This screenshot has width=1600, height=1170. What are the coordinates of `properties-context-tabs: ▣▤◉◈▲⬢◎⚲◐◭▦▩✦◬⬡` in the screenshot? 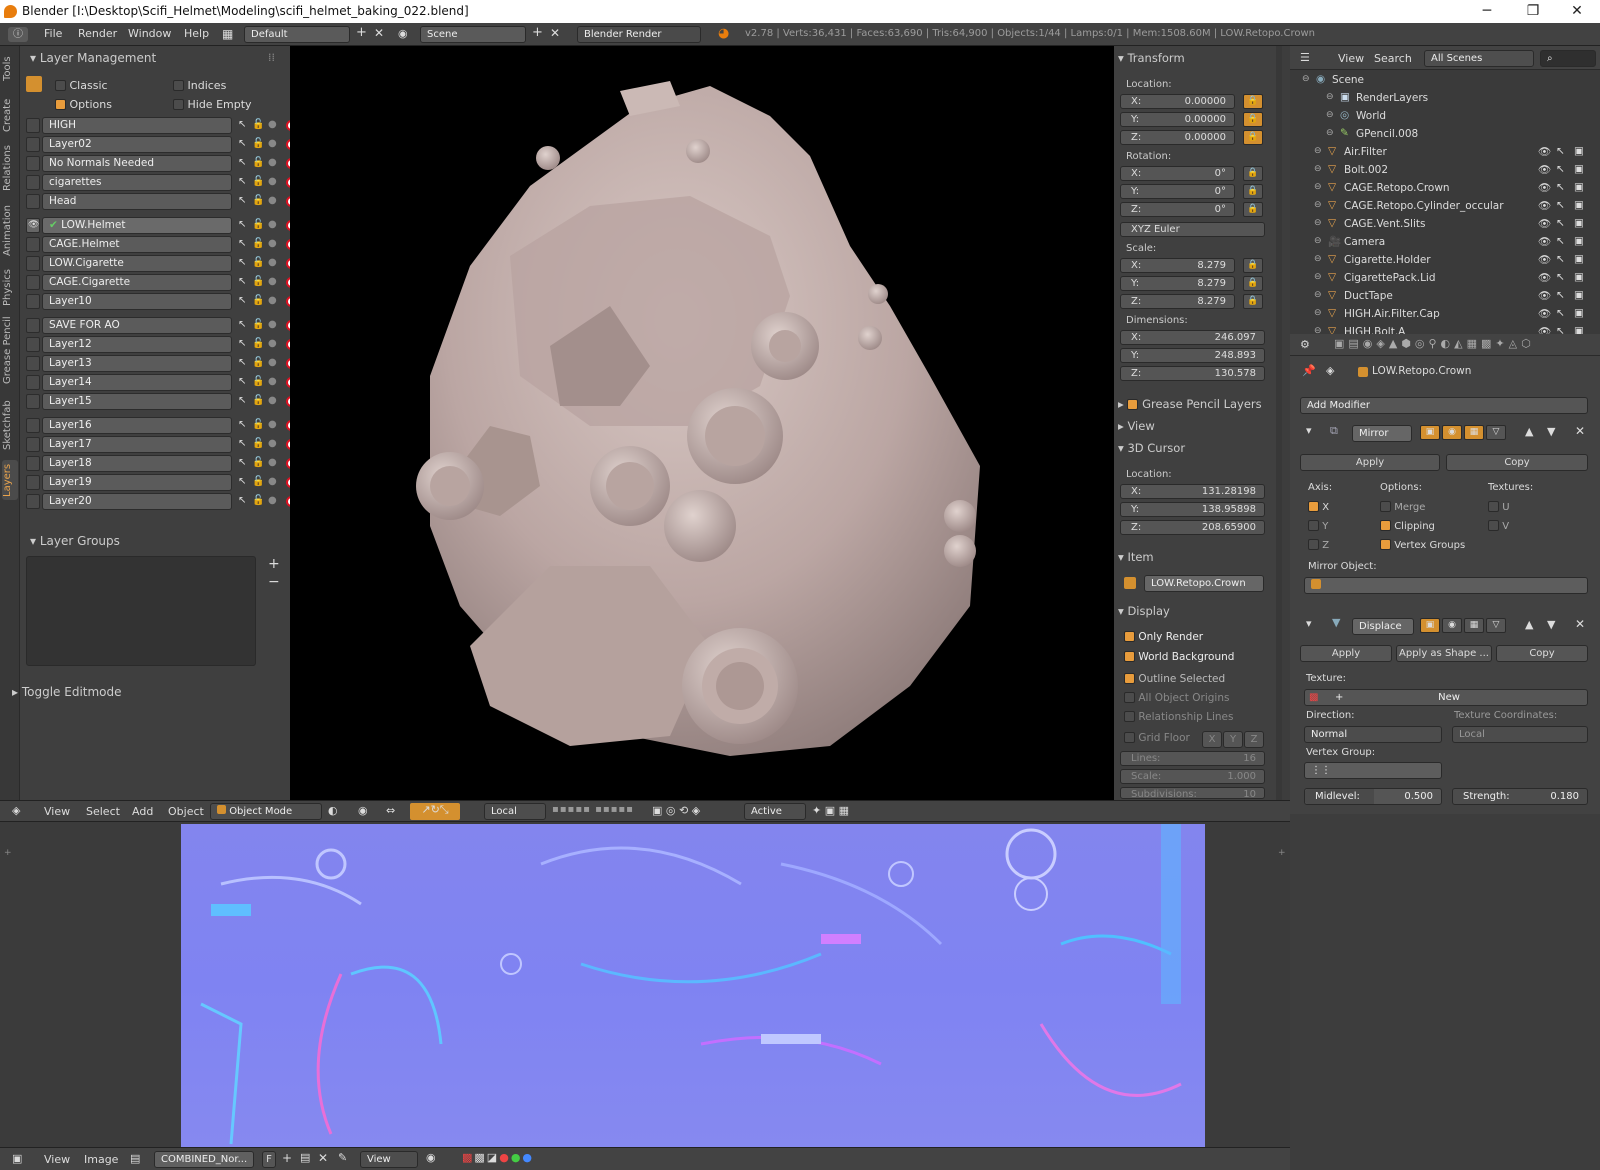 It's located at (1434, 343).